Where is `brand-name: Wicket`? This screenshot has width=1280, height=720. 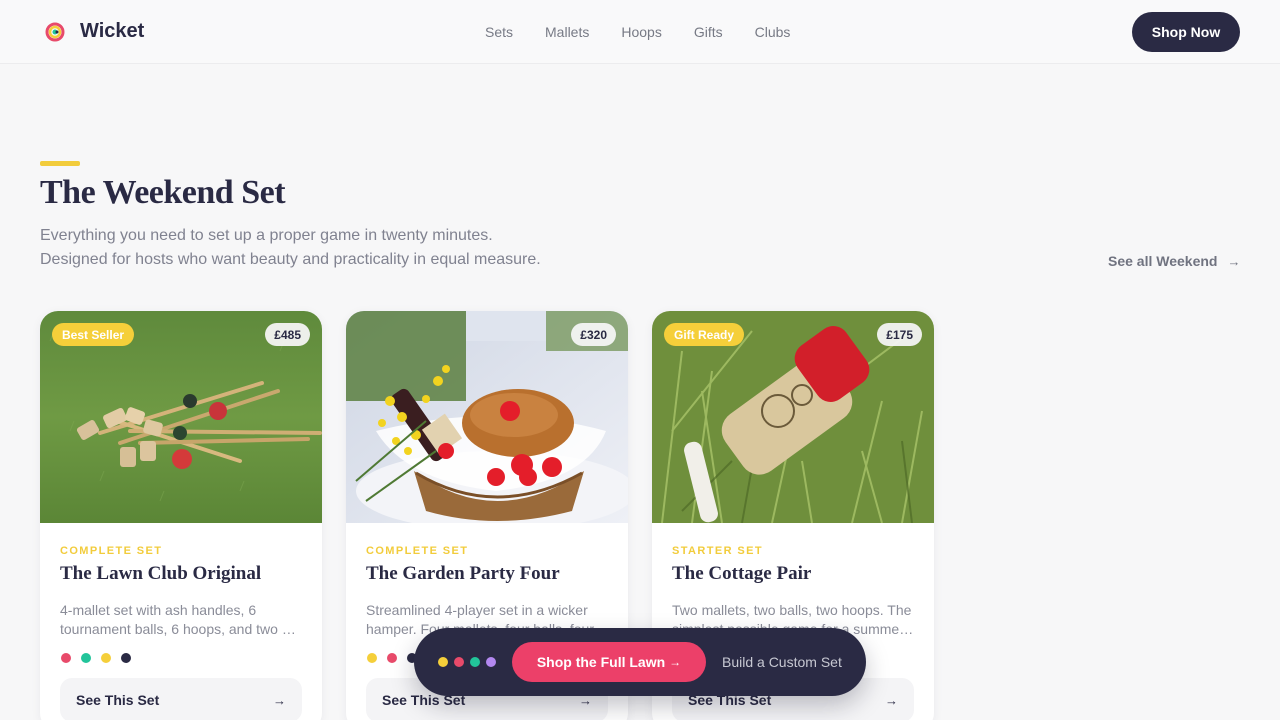 brand-name: Wicket is located at coordinates (112, 31).